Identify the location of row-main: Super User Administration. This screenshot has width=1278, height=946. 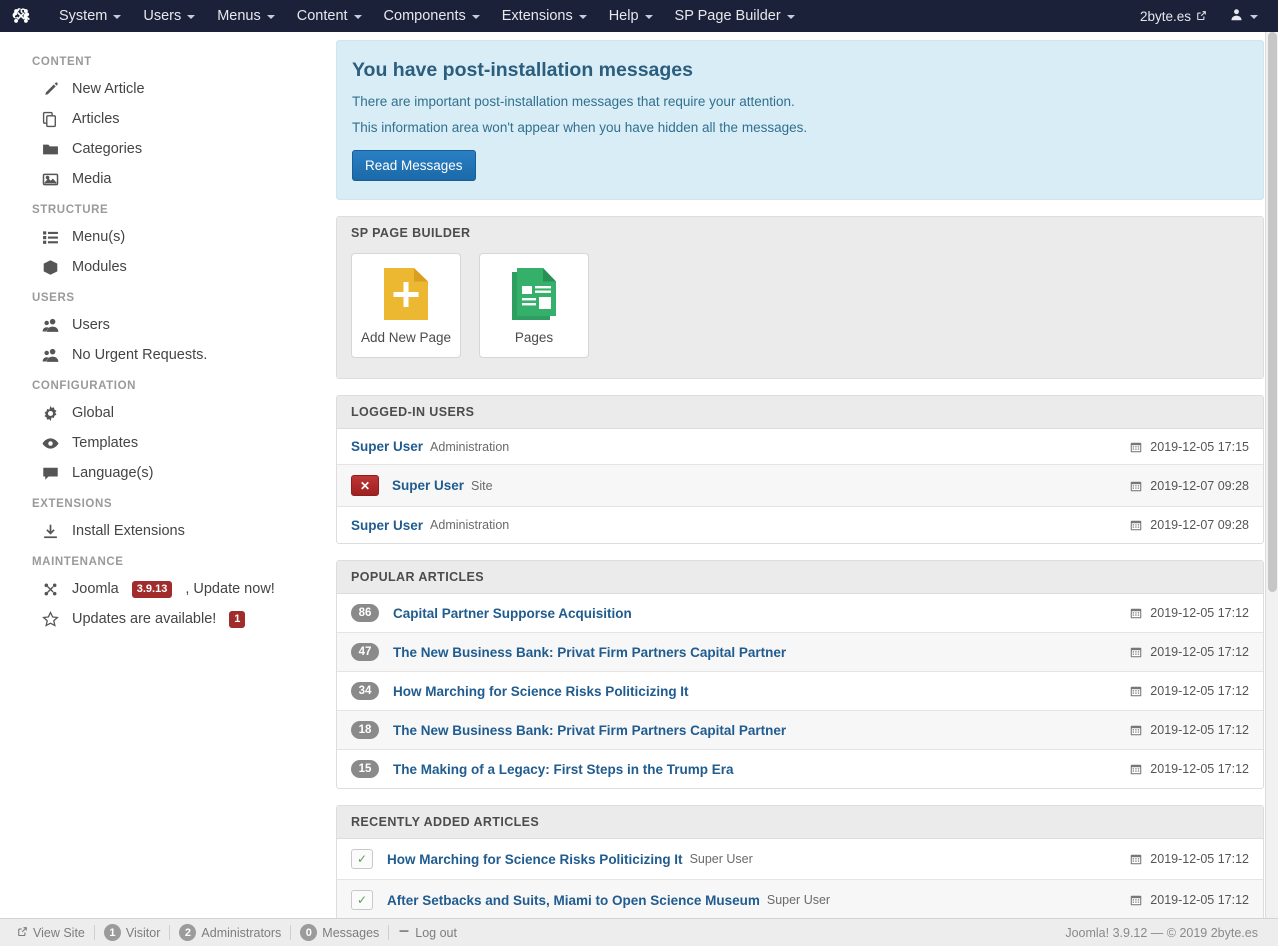
(740, 446).